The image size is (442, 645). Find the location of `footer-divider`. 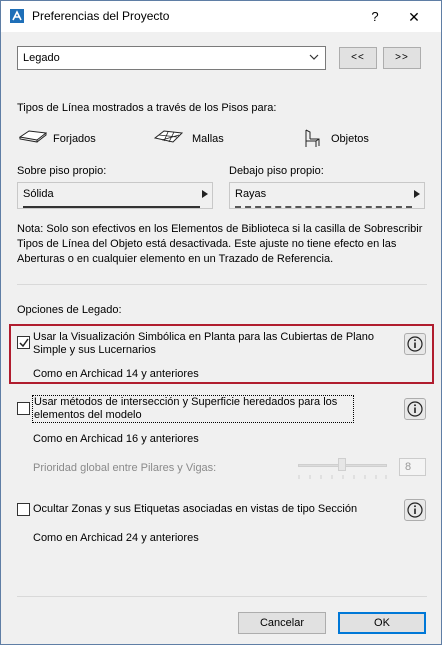

footer-divider is located at coordinates (222, 596).